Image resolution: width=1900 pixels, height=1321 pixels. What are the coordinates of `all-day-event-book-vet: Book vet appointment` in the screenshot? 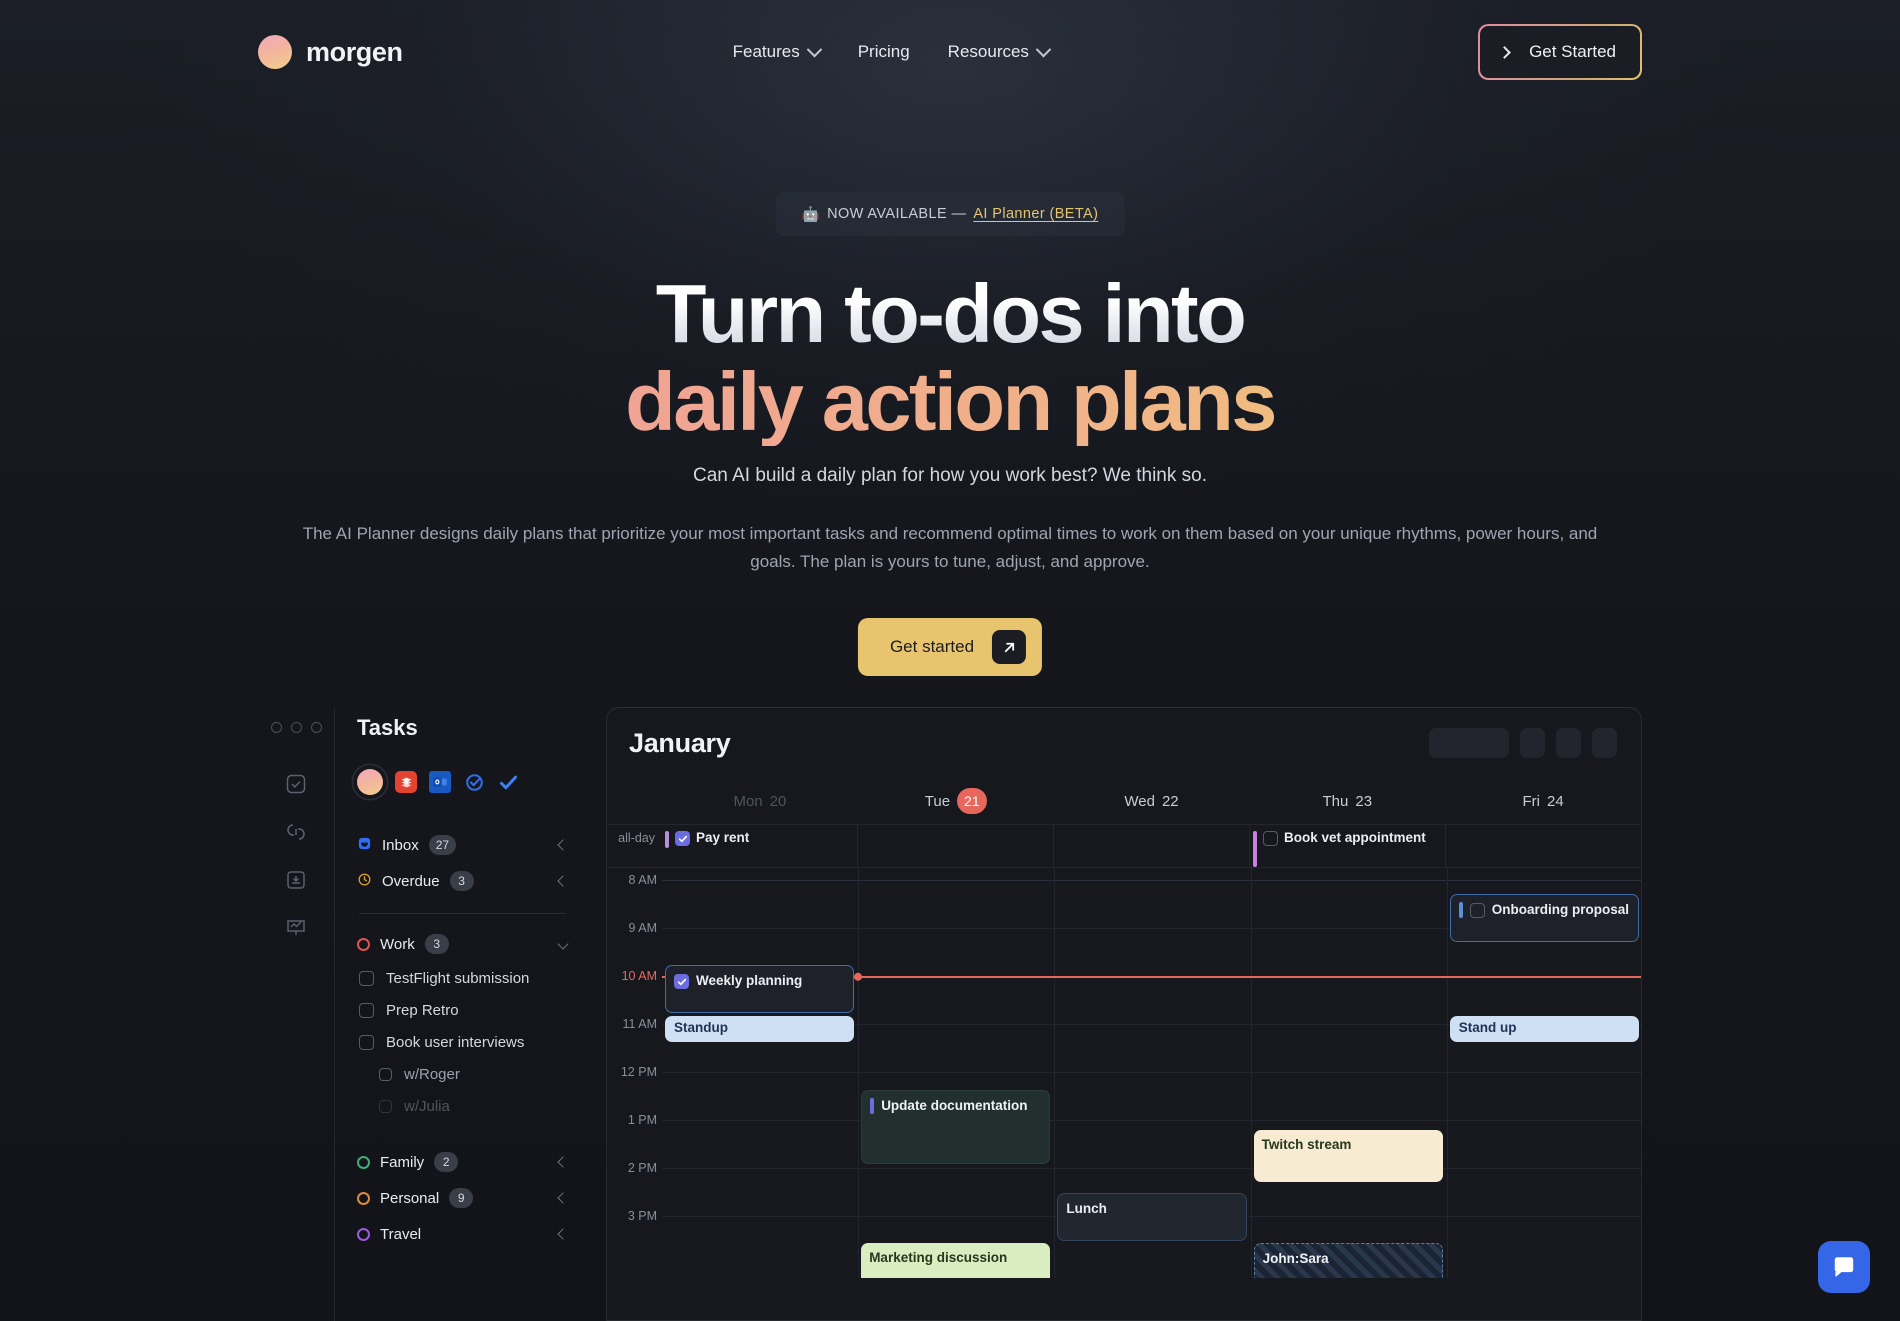 It's located at (1347, 848).